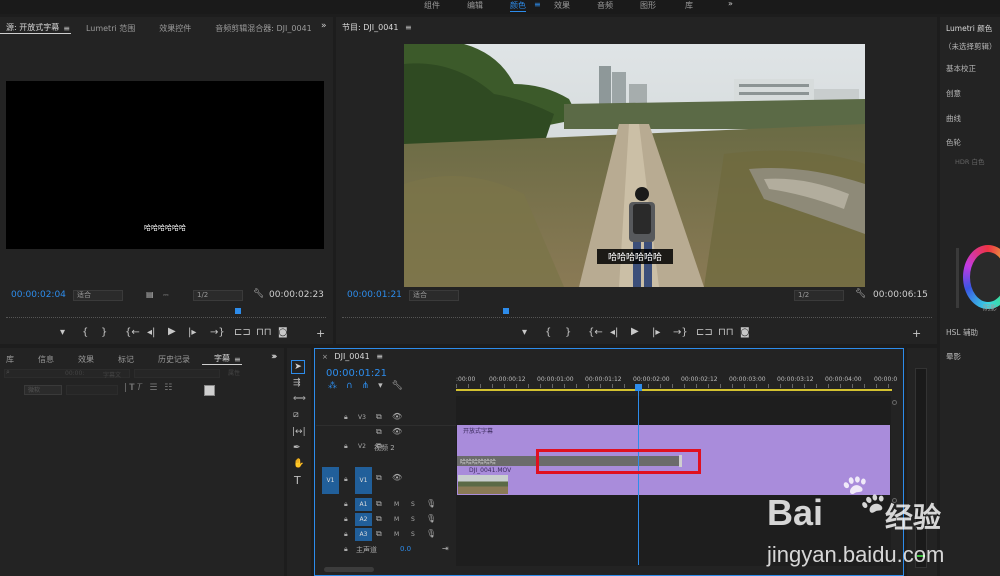 The height and width of the screenshot is (576, 1000). What do you see at coordinates (242, 332) in the screenshot?
I see `source-insert-icon: ⊏⊐` at bounding box center [242, 332].